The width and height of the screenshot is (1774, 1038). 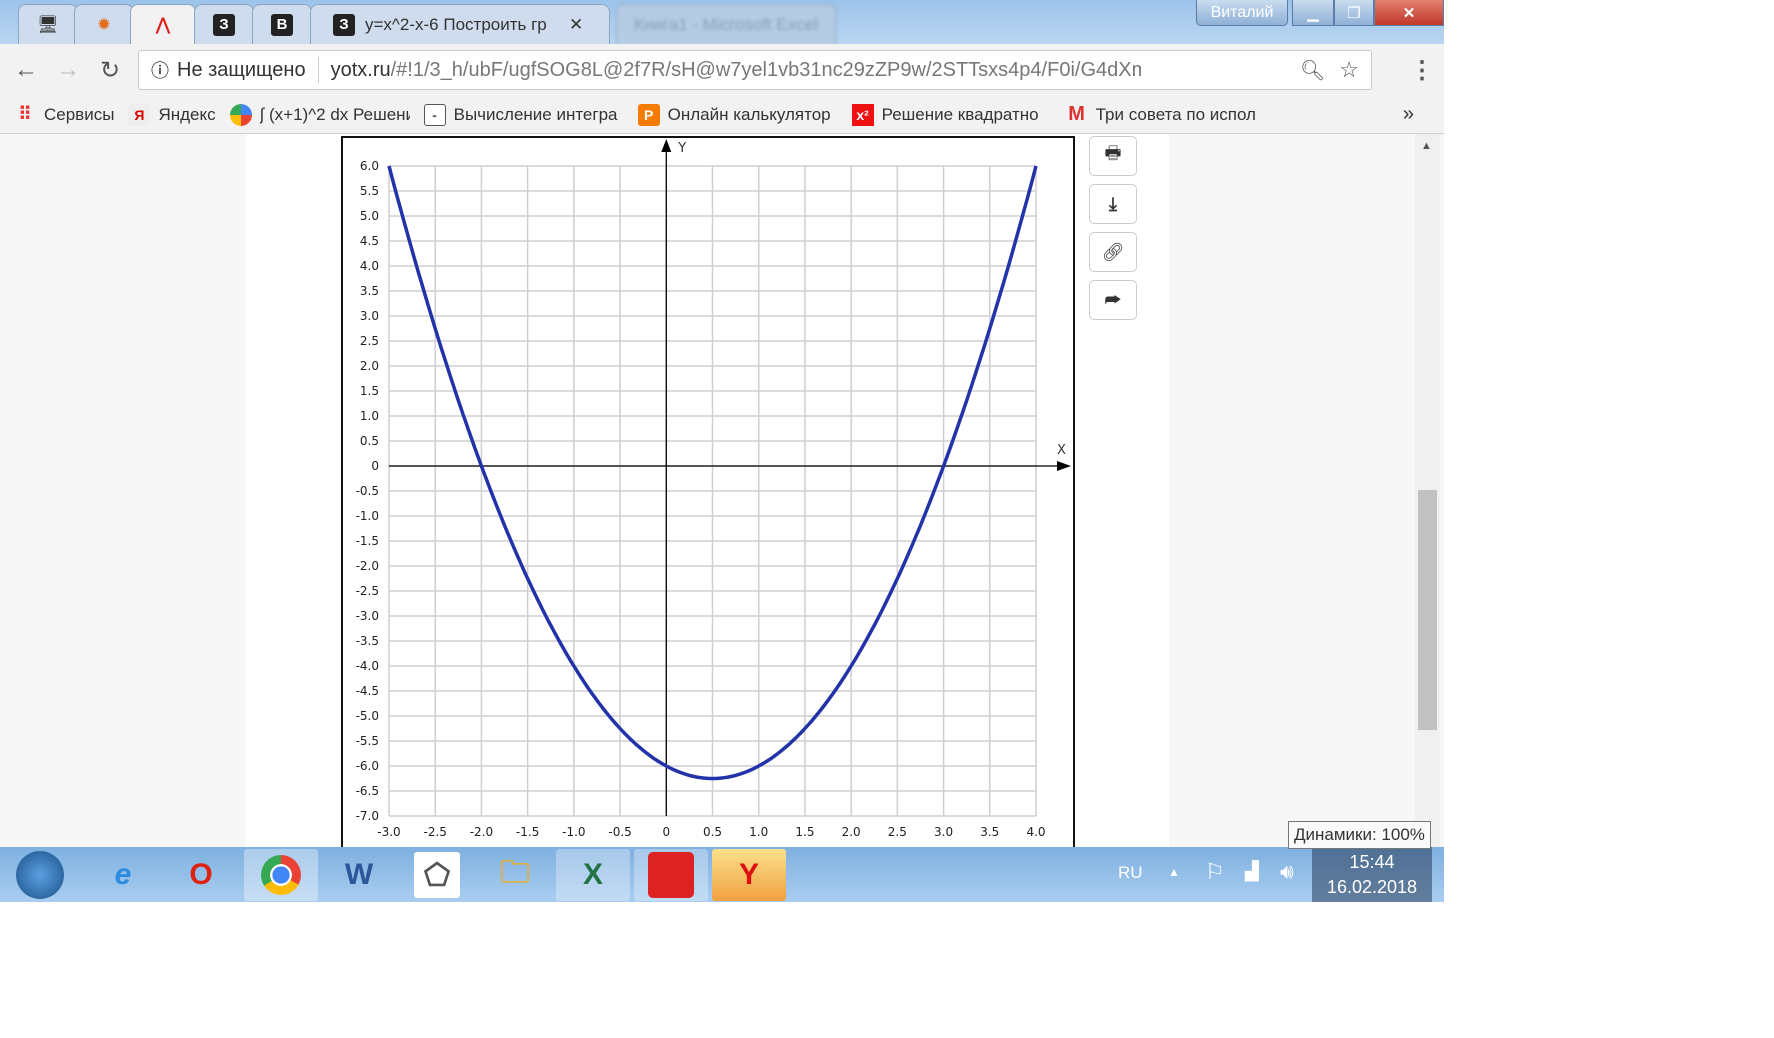 What do you see at coordinates (64, 115) in the screenshot?
I see `bookmark-services: ⠿ Сервисы` at bounding box center [64, 115].